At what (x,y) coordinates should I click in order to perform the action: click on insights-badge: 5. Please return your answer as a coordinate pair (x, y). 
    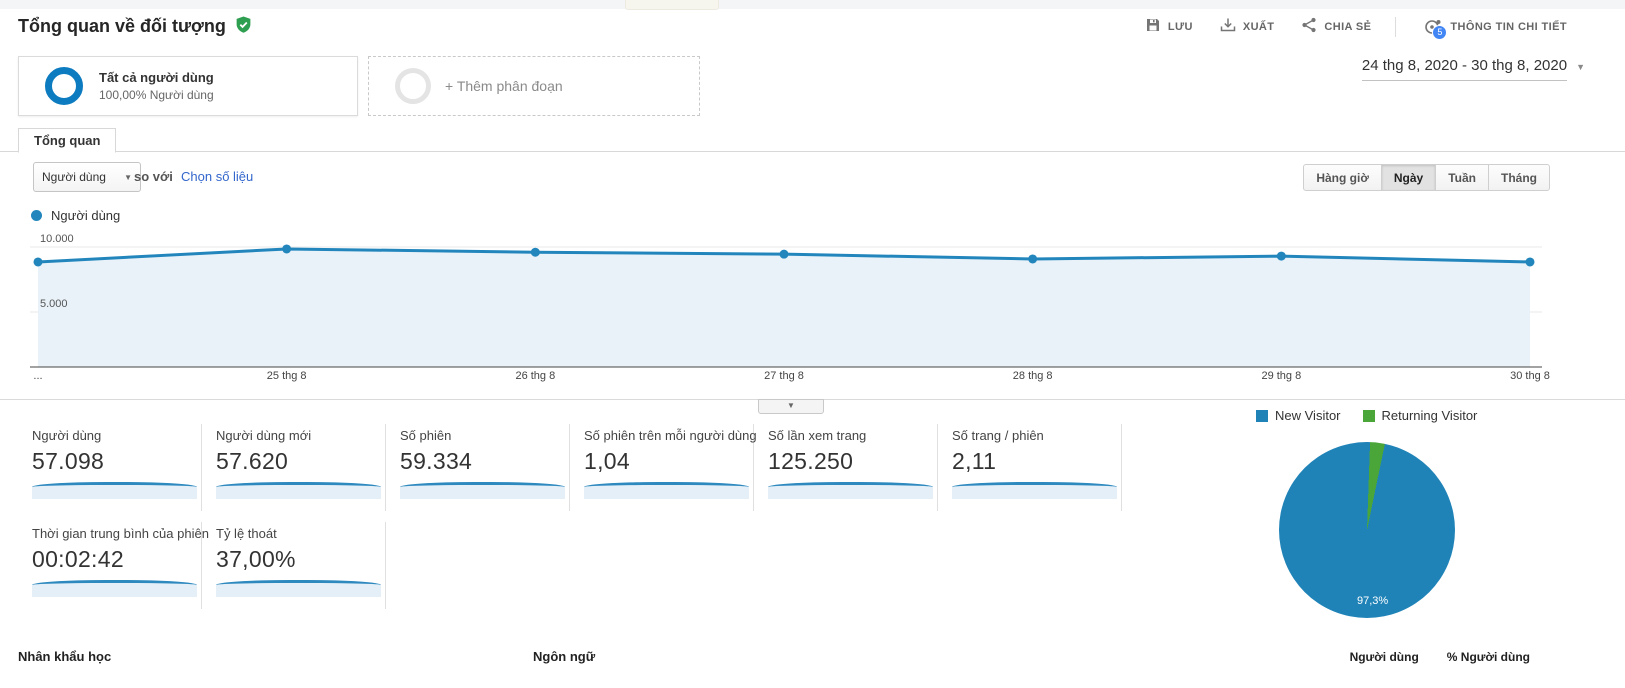
    Looking at the image, I should click on (1440, 32).